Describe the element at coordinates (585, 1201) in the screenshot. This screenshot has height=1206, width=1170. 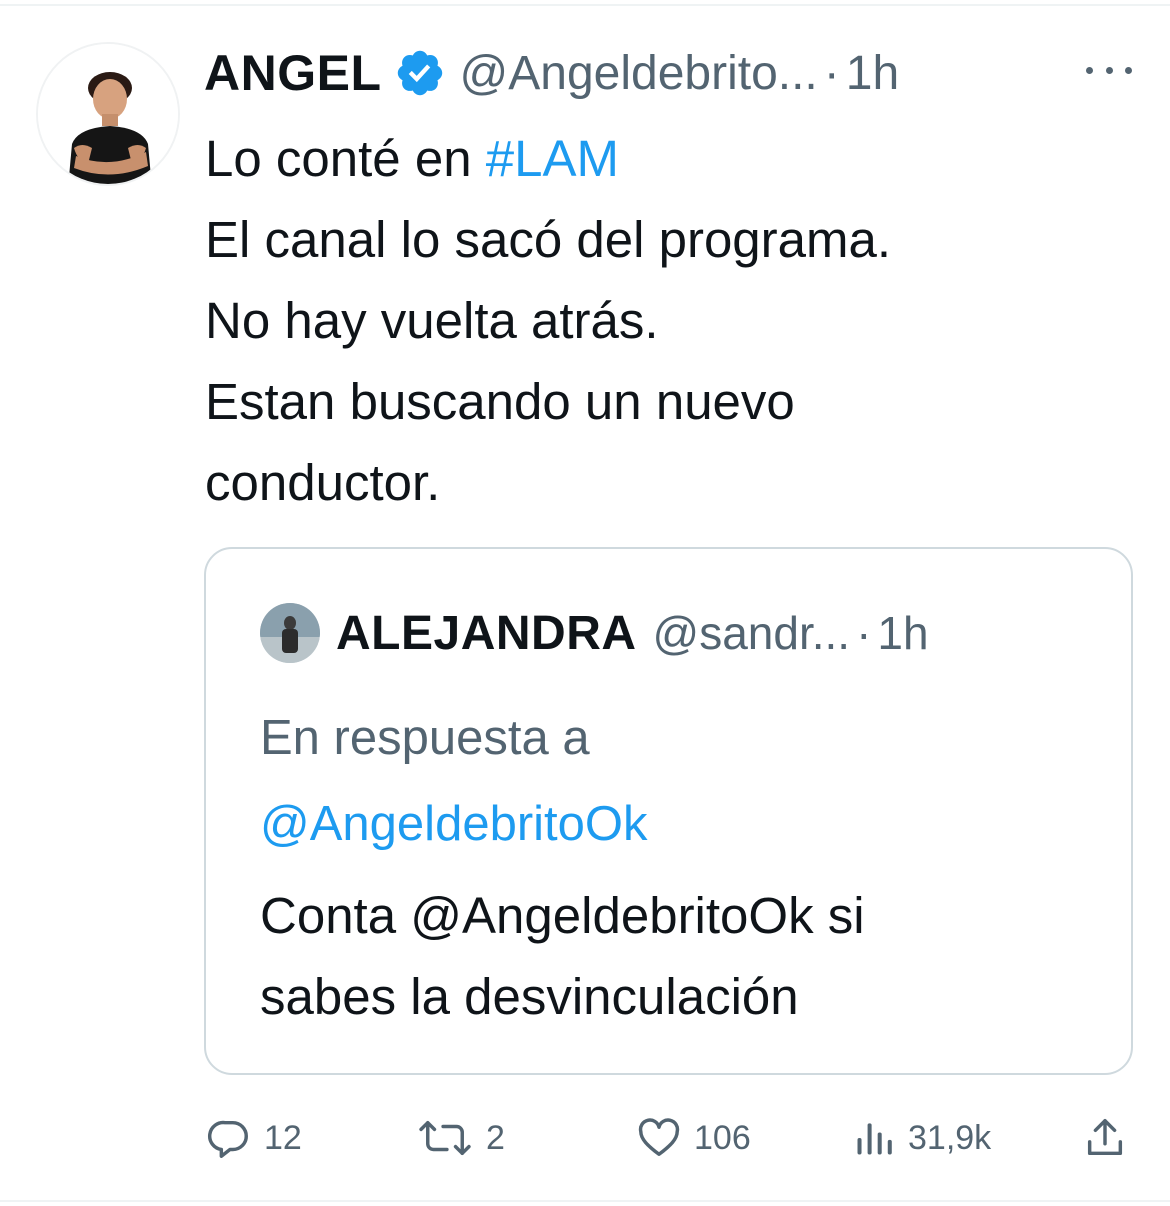
I see `bottom-divider` at that location.